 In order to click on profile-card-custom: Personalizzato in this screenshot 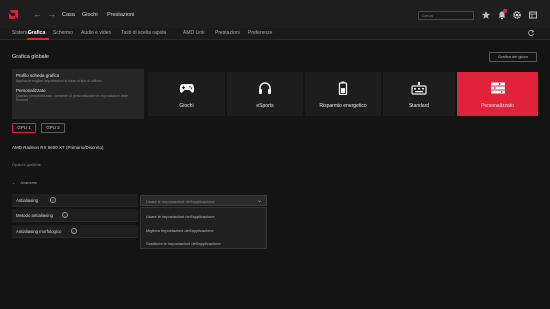, I will do `click(497, 94)`.